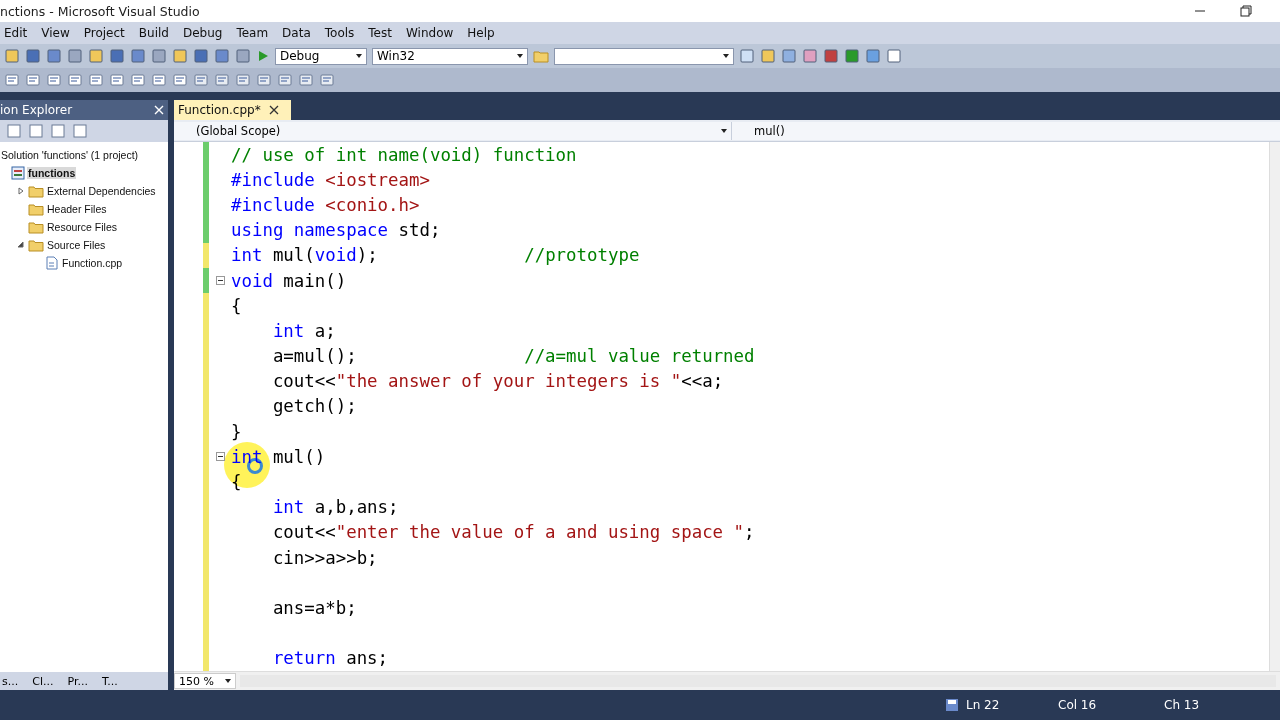  What do you see at coordinates (205, 681) in the screenshot?
I see `zoom-dropdown: 150 %` at bounding box center [205, 681].